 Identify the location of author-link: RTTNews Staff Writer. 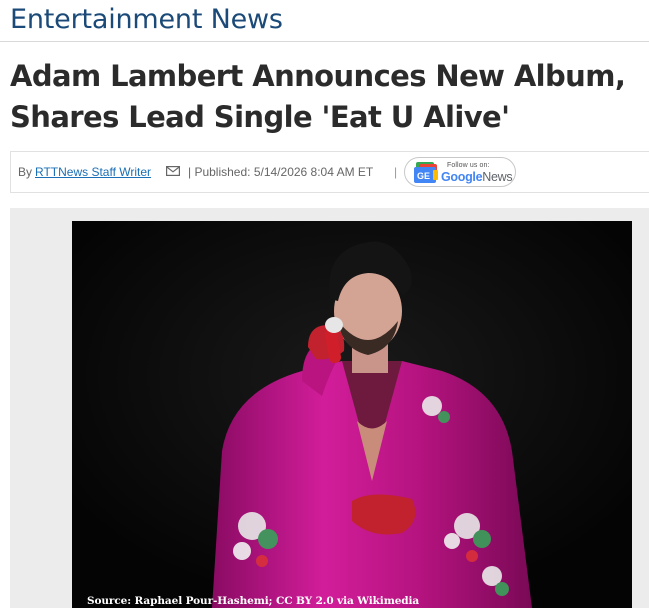
(93, 172).